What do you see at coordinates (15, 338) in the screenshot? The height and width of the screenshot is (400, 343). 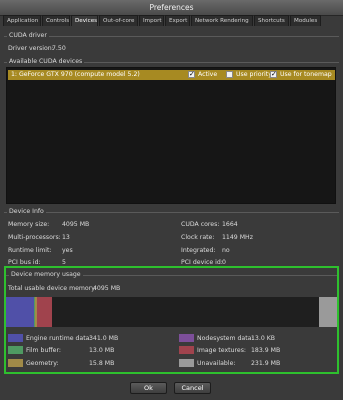 I see `engine-runtime-swatch` at bounding box center [15, 338].